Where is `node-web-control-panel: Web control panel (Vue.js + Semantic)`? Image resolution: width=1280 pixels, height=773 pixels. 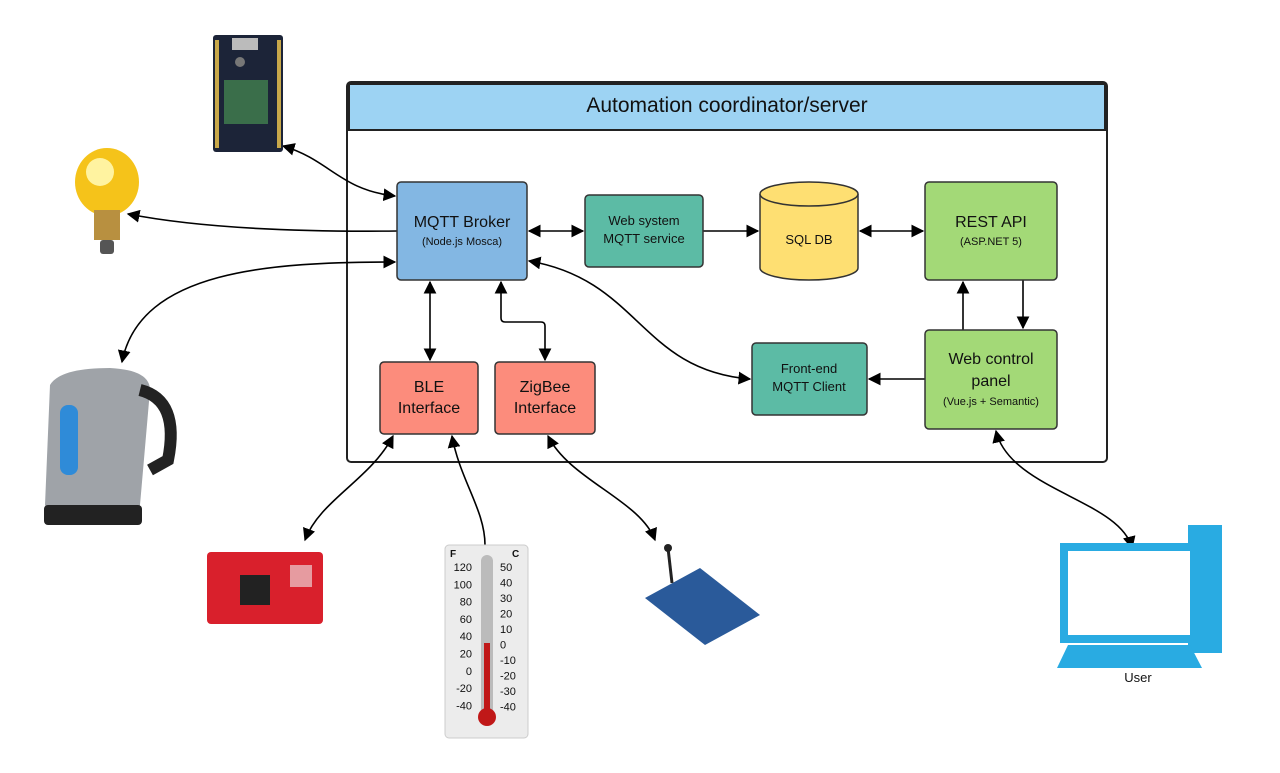 node-web-control-panel: Web control panel (Vue.js + Semantic) is located at coordinates (991, 379).